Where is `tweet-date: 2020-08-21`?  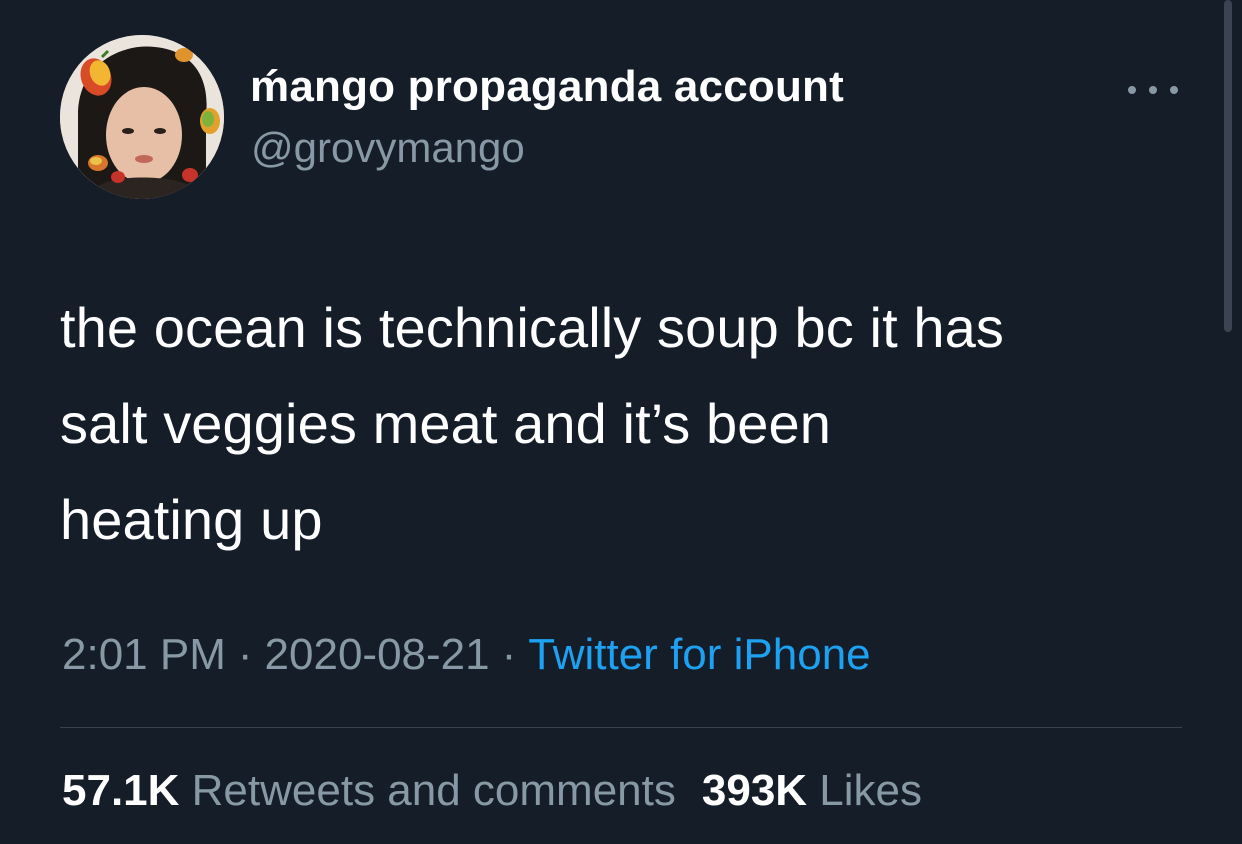 tweet-date: 2020-08-21 is located at coordinates (377, 654).